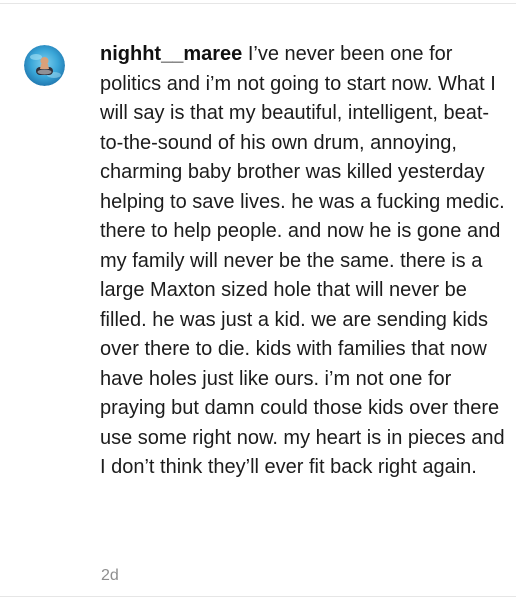 The image size is (516, 600). What do you see at coordinates (258, 3) in the screenshot?
I see `top-divider` at bounding box center [258, 3].